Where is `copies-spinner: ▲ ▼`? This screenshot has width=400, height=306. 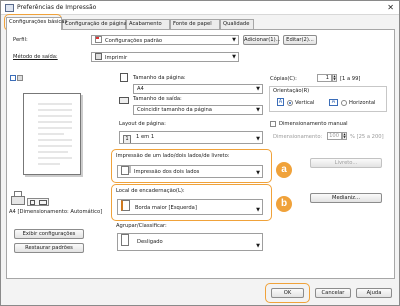
copies-spinner: ▲ ▼ is located at coordinates (334, 78).